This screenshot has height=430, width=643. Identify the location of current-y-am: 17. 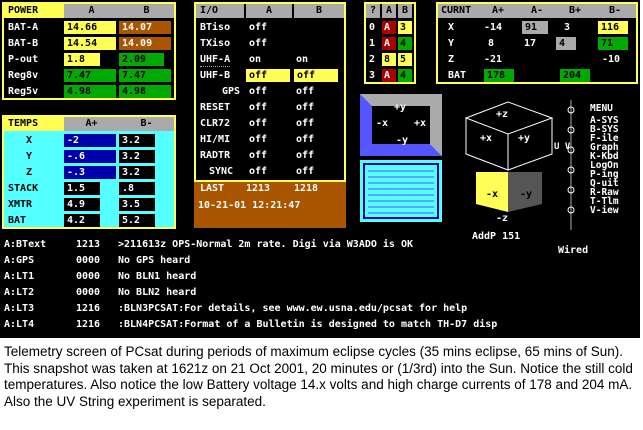
(530, 43).